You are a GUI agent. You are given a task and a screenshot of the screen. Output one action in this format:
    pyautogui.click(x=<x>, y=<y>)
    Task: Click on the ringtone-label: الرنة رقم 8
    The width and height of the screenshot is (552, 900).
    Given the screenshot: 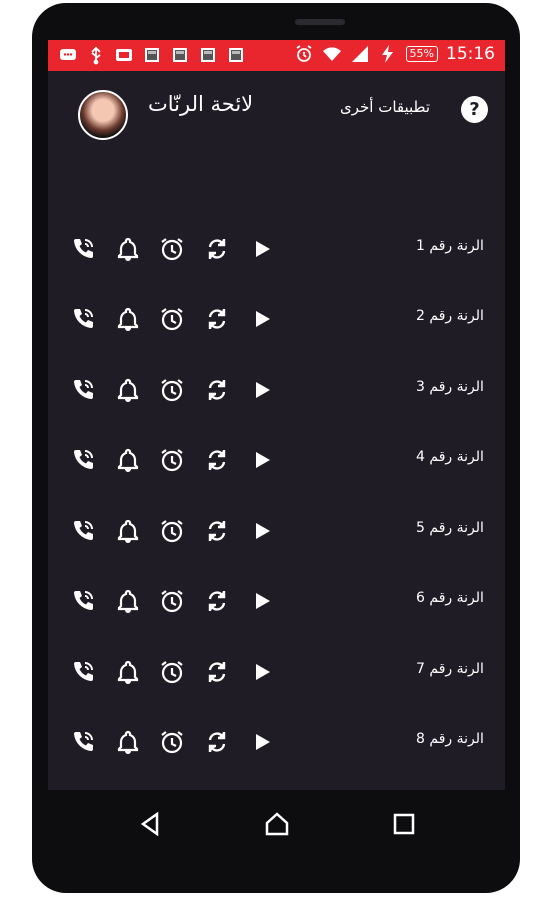 What is the action you would take?
    pyautogui.click(x=450, y=739)
    